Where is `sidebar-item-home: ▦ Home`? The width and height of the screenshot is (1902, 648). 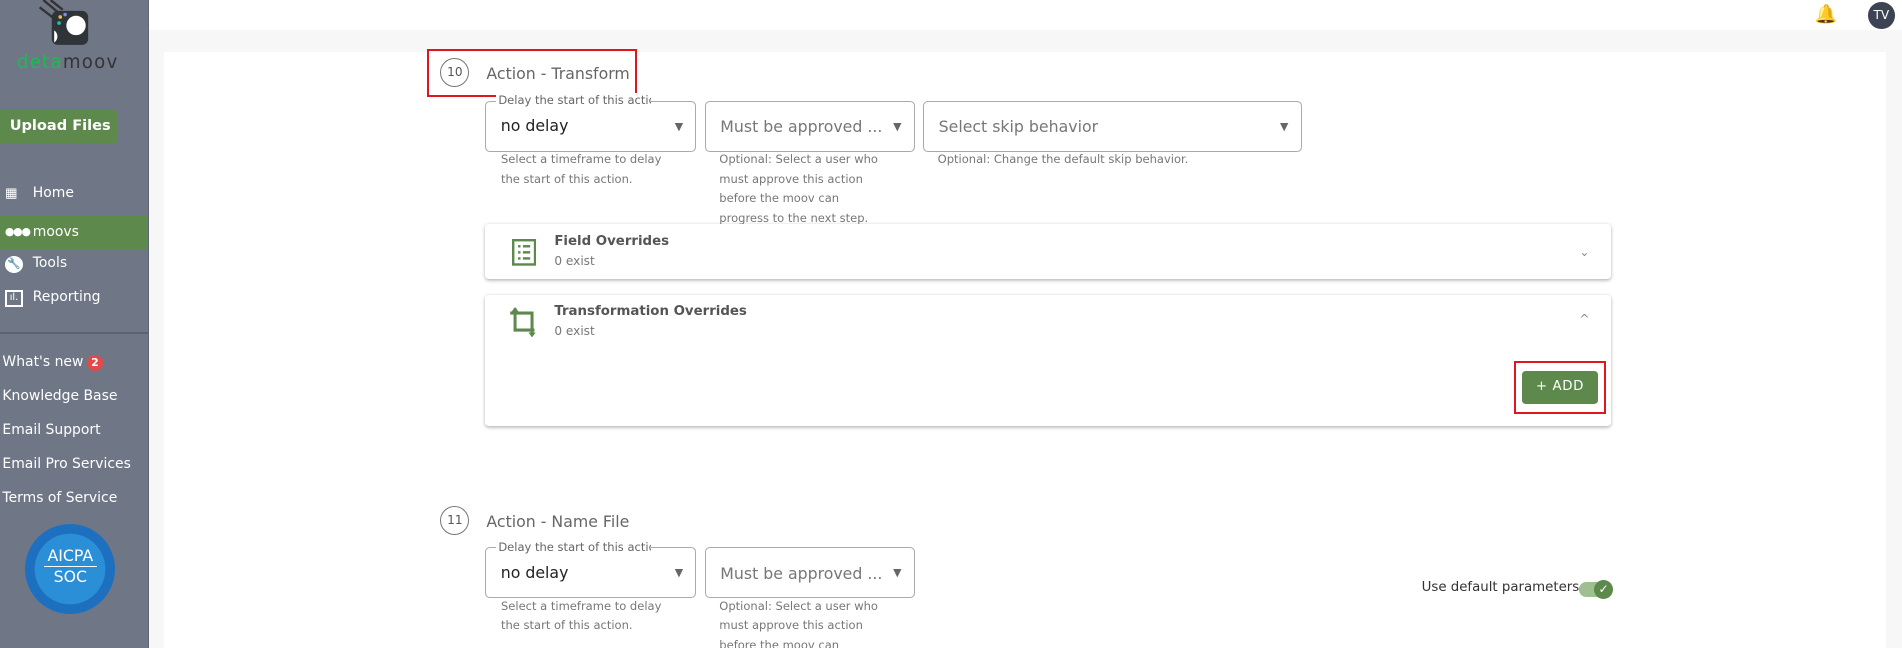 sidebar-item-home: ▦ Home is located at coordinates (74, 193).